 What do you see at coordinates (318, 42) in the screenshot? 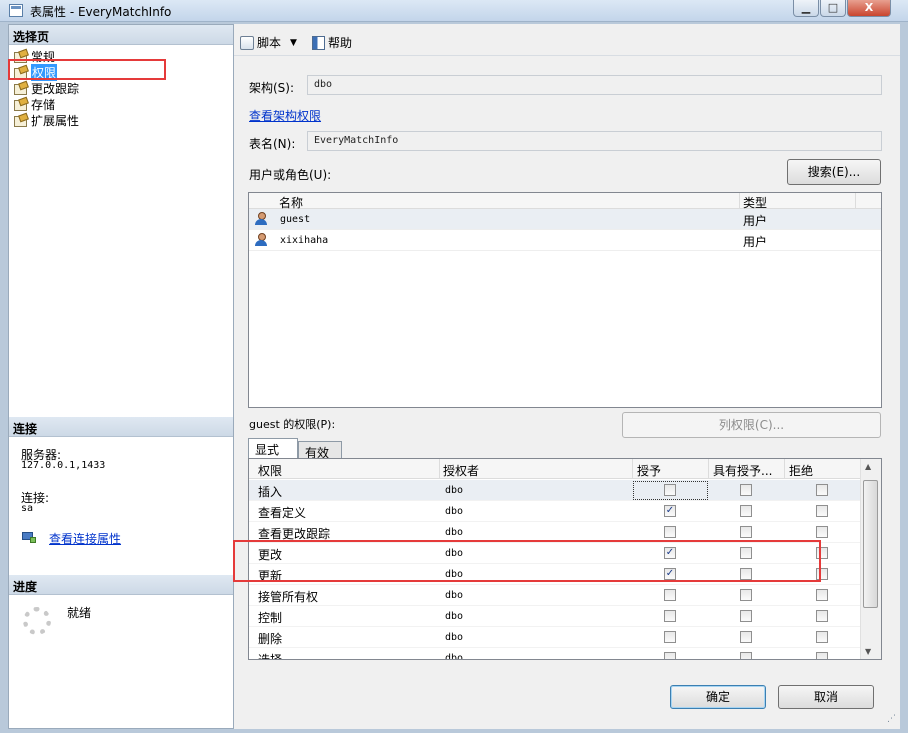
I see `help-icon` at bounding box center [318, 42].